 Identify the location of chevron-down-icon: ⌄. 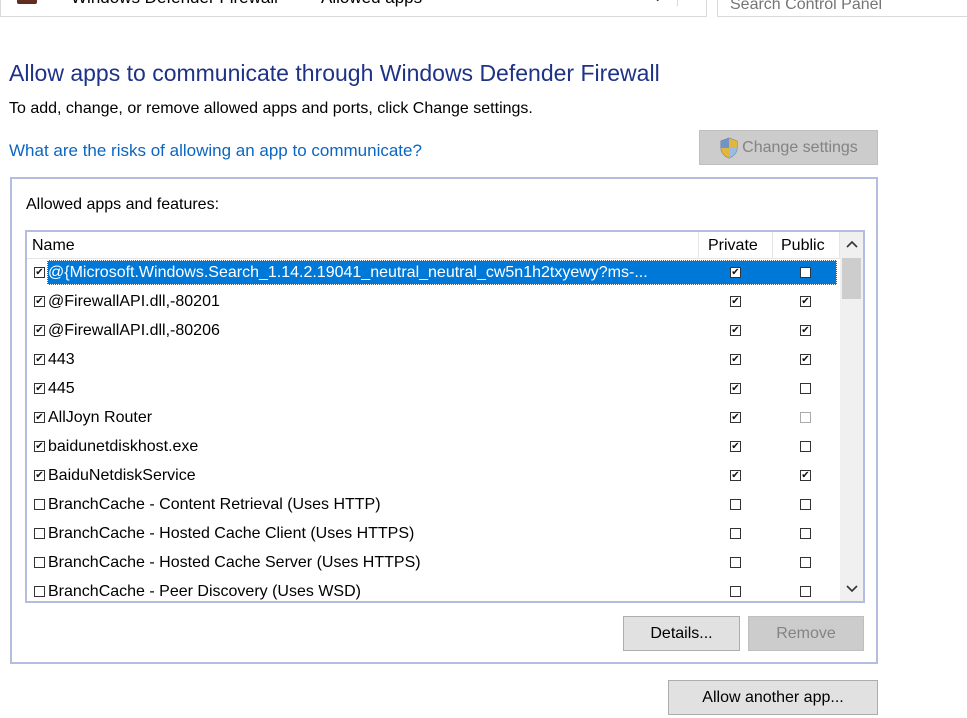
(657, 3).